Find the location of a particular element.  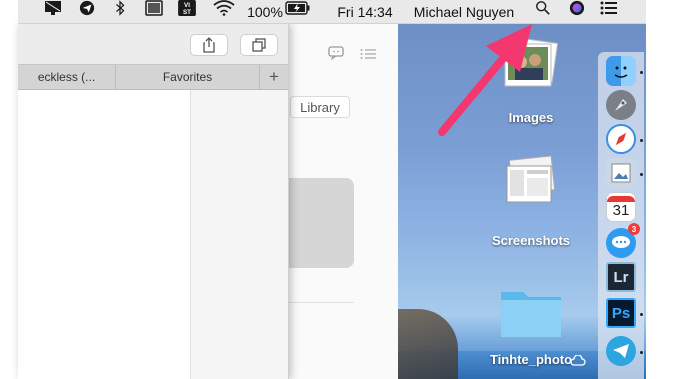

battery-percentage: 100% is located at coordinates (265, 12).